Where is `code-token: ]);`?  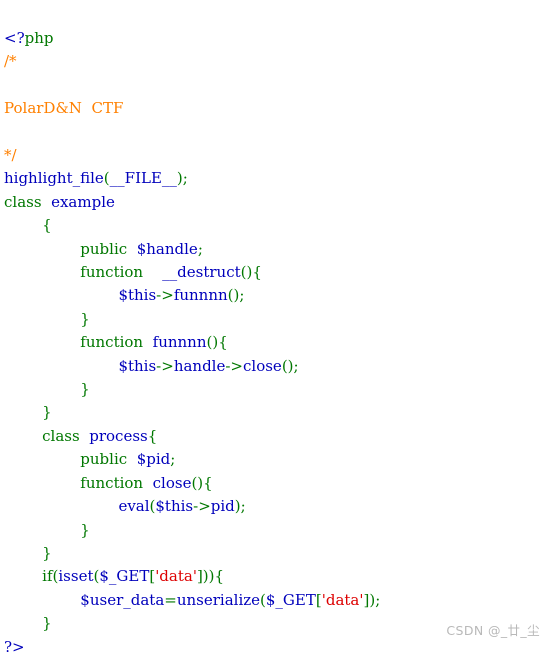
code-token: ]); is located at coordinates (372, 599).